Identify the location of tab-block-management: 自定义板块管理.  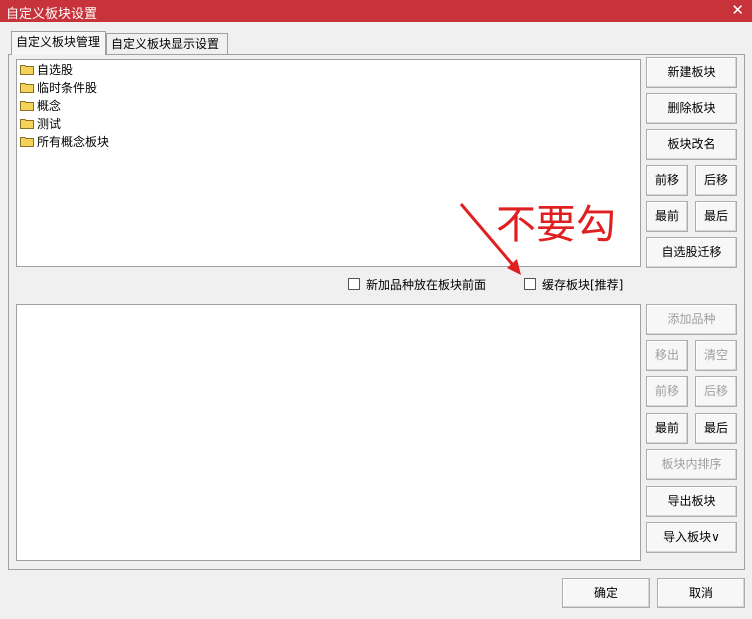
(58, 43).